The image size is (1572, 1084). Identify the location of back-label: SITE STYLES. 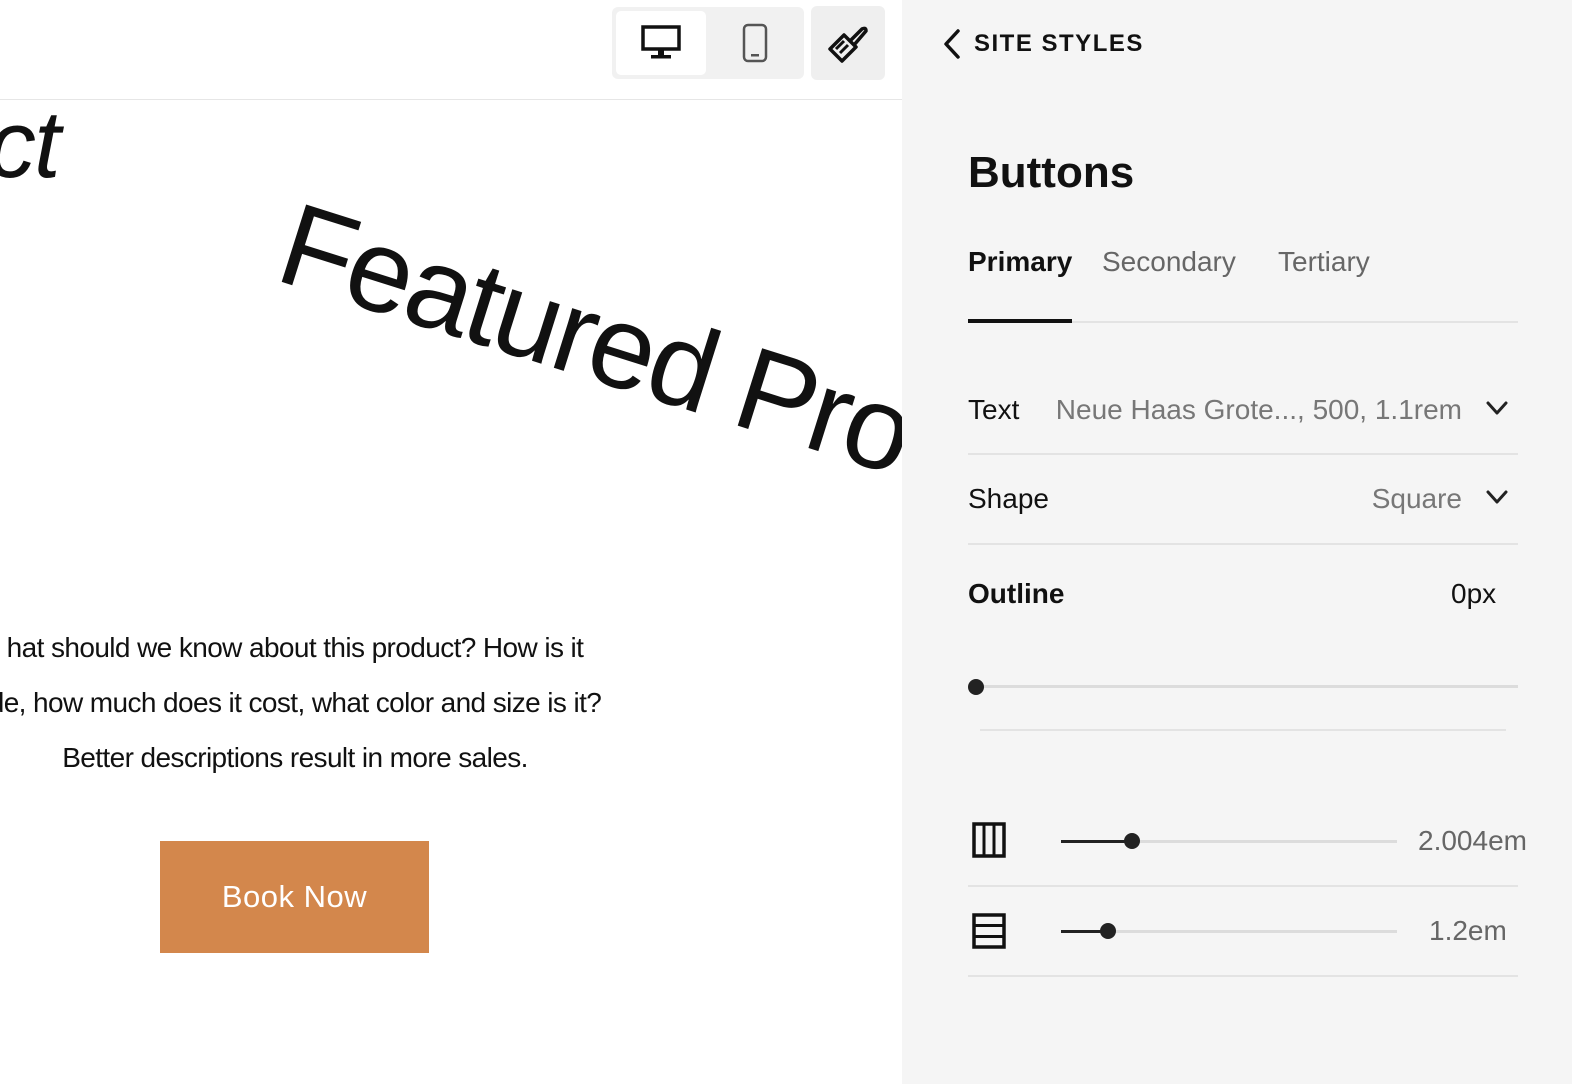
(1059, 43).